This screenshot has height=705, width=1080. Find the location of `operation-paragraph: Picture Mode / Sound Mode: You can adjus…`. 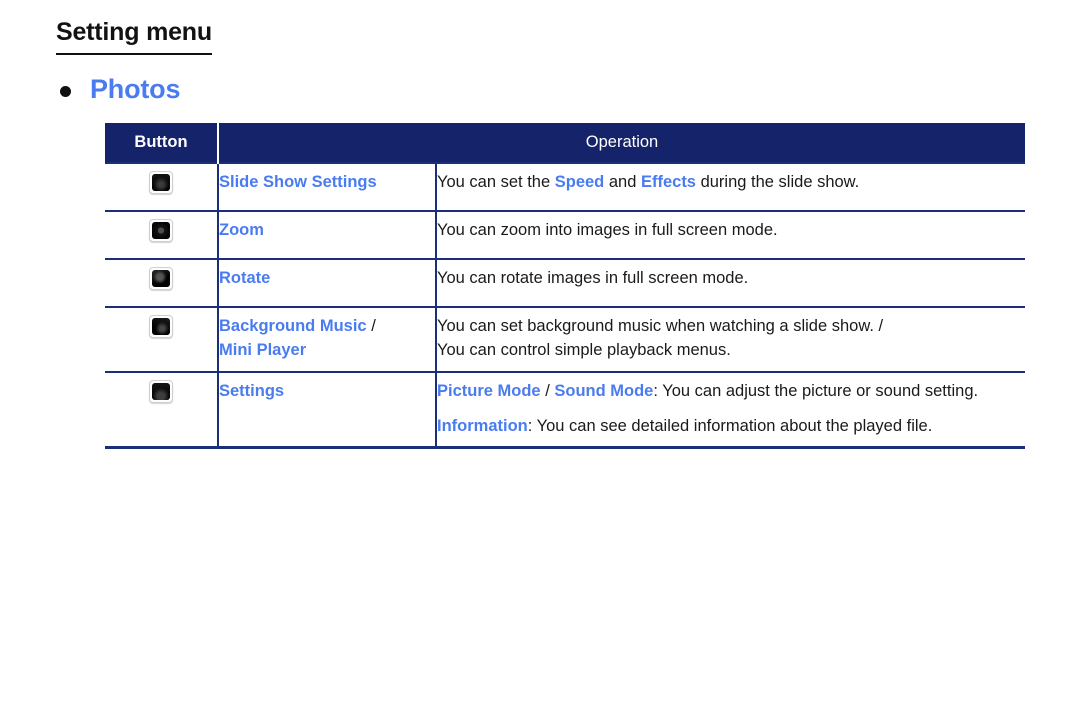

operation-paragraph: Picture Mode / Sound Mode: You can adjus… is located at coordinates (731, 392).